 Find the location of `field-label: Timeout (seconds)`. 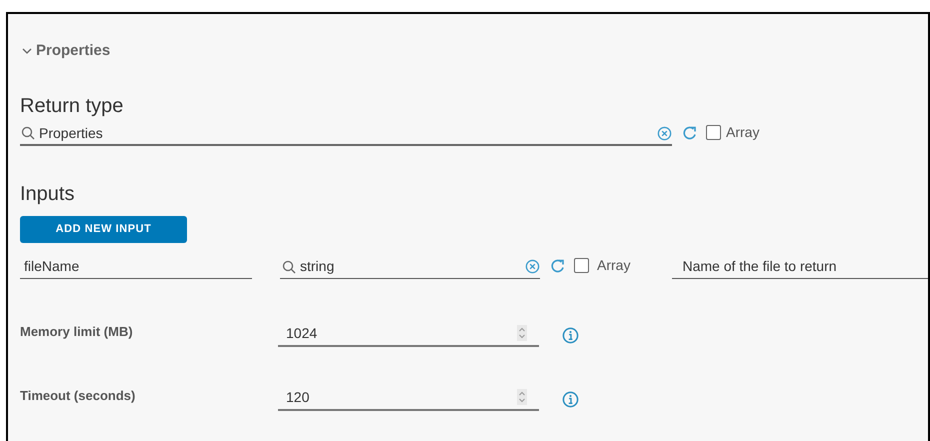

field-label: Timeout (seconds) is located at coordinates (78, 395).